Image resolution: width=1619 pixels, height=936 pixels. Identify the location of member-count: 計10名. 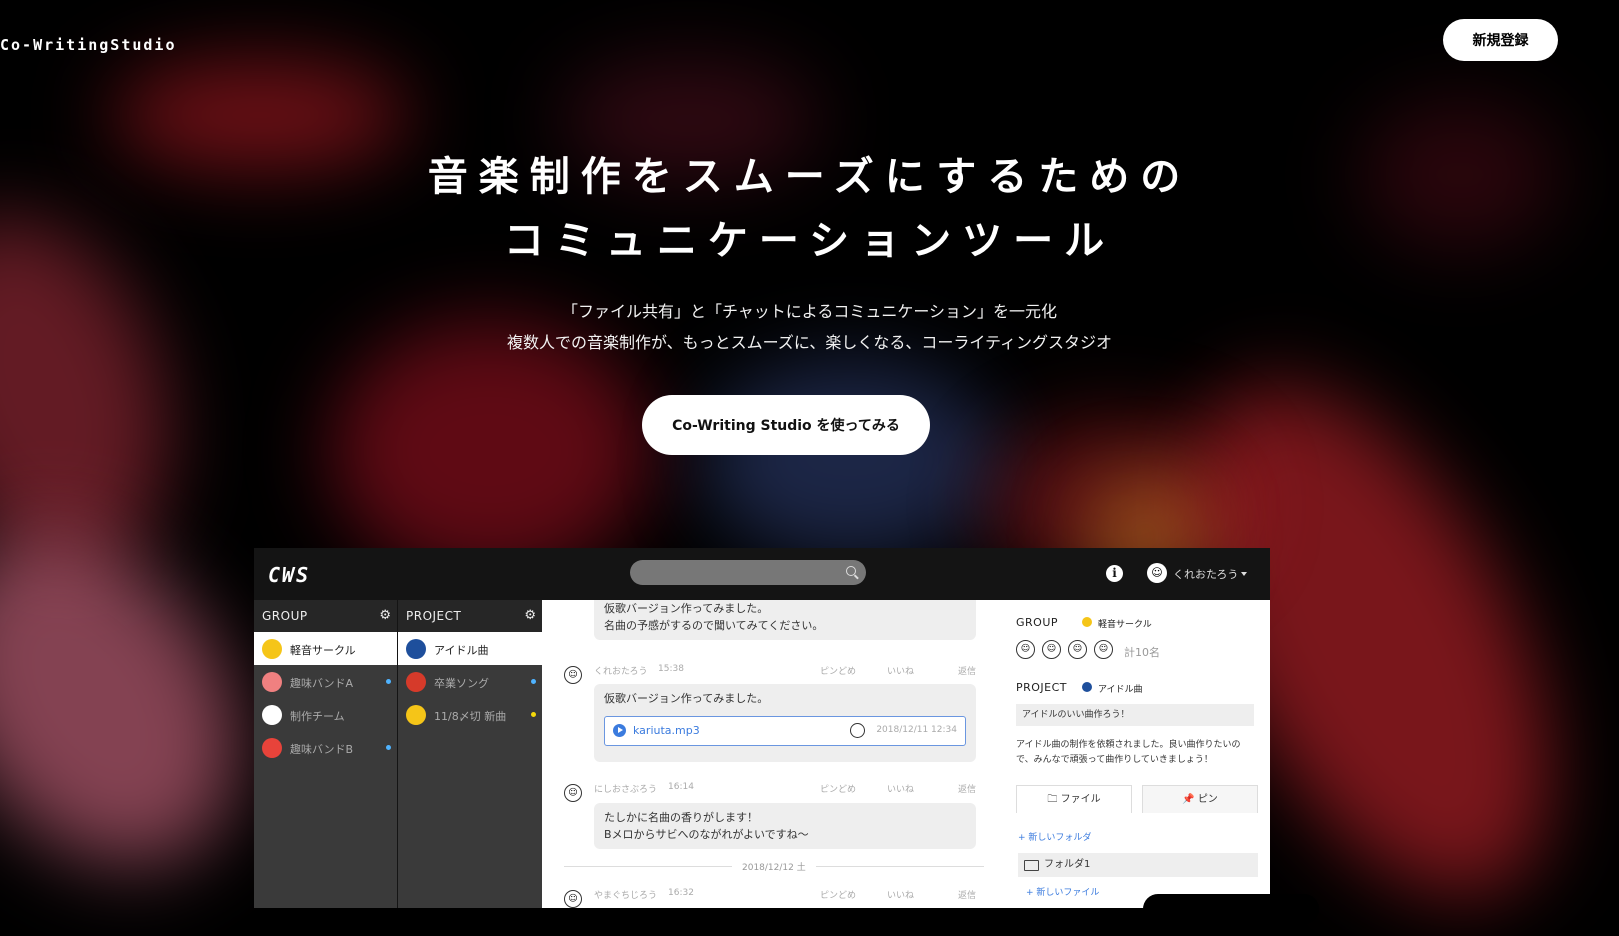
(1142, 652).